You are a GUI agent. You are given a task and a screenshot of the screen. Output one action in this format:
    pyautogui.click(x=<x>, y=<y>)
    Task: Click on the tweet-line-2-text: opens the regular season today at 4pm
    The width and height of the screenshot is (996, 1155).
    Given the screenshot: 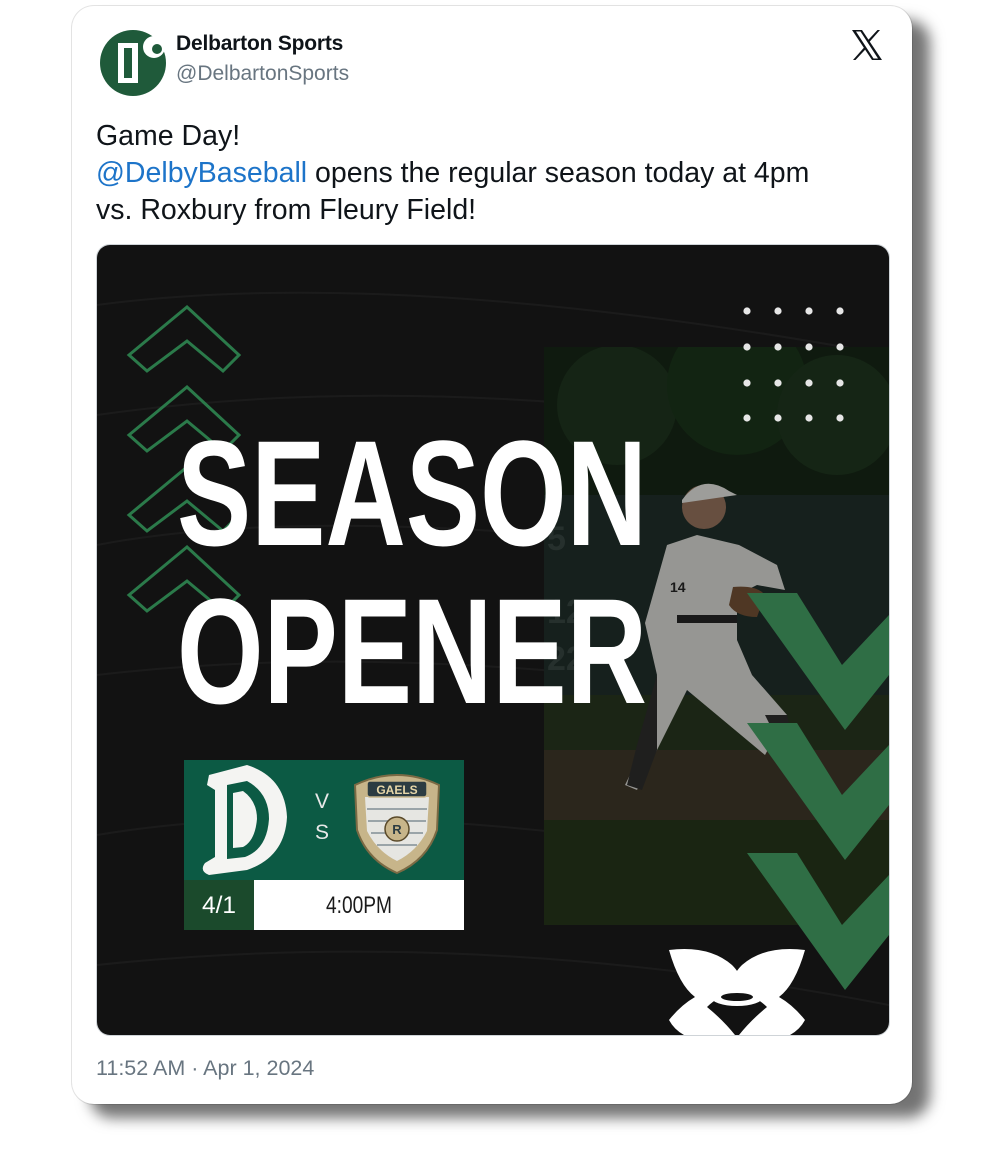 What is the action you would take?
    pyautogui.click(x=558, y=173)
    